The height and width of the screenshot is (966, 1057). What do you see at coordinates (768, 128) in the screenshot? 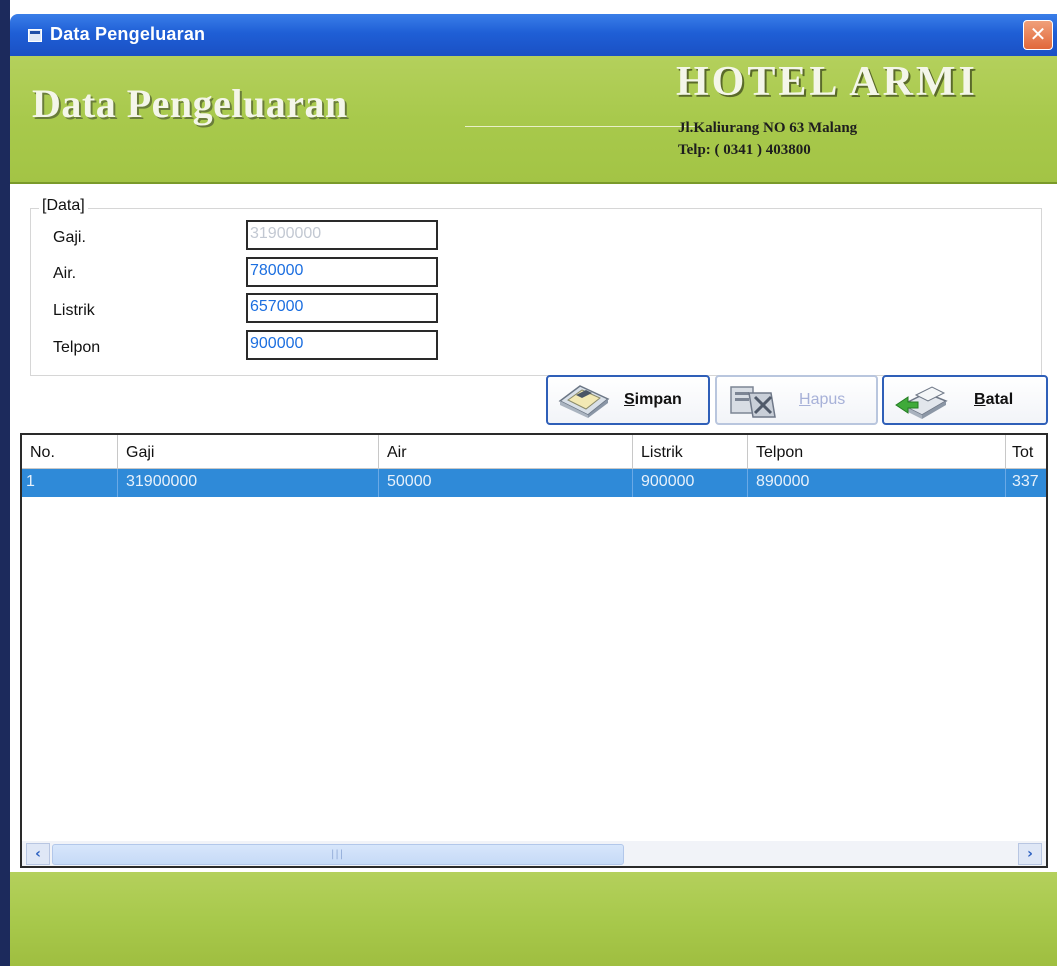
I see `hotel-address: Jl.Kaliurang NO 63 Malang` at bounding box center [768, 128].